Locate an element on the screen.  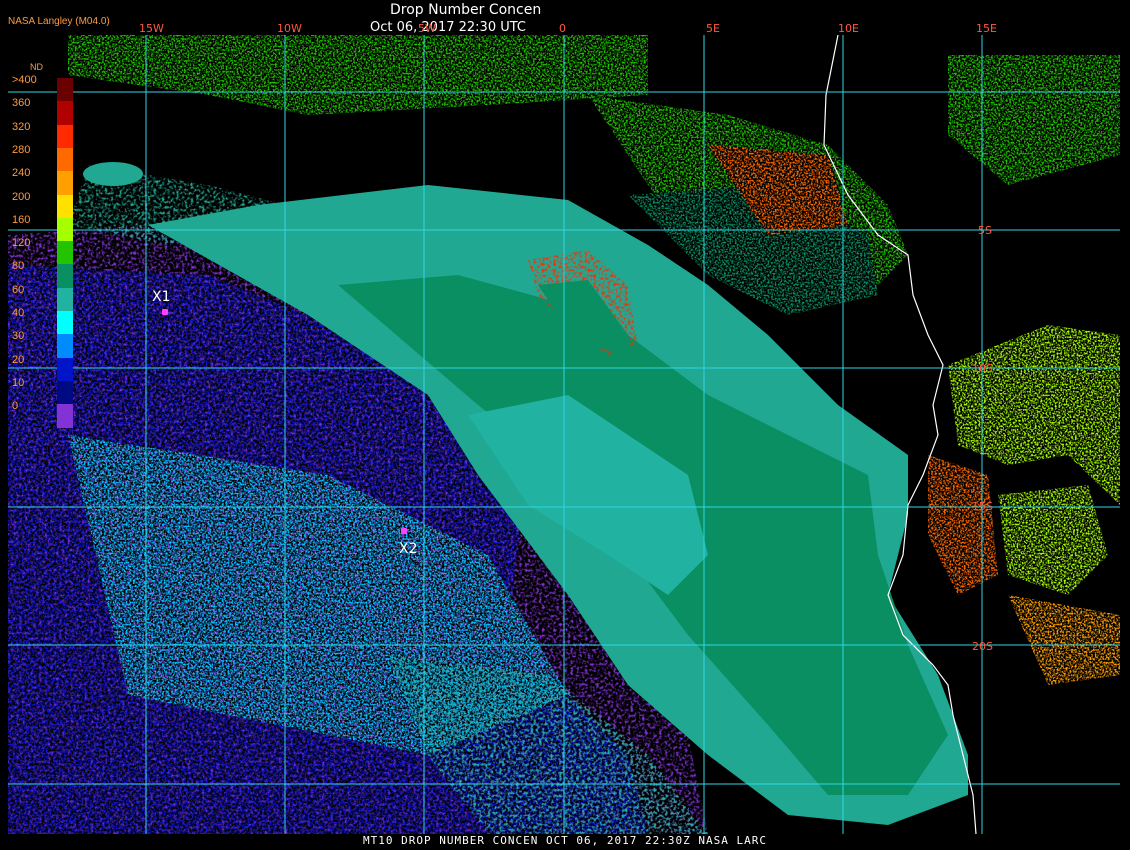
lon-label-5w: 5W is located at coordinates (427, 28).